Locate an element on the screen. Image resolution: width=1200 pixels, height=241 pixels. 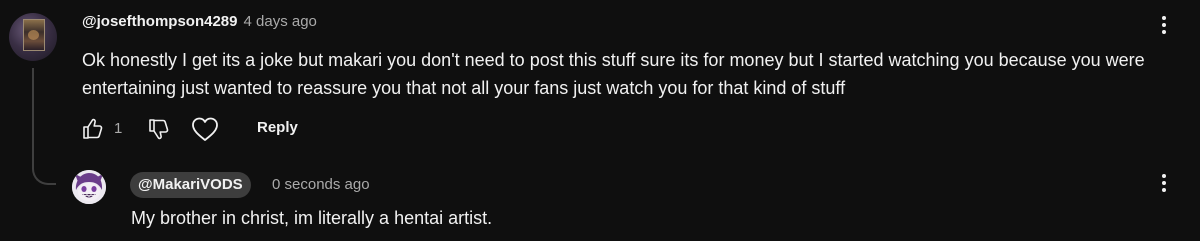
comment-author: @josefthompson4289 is located at coordinates (160, 21).